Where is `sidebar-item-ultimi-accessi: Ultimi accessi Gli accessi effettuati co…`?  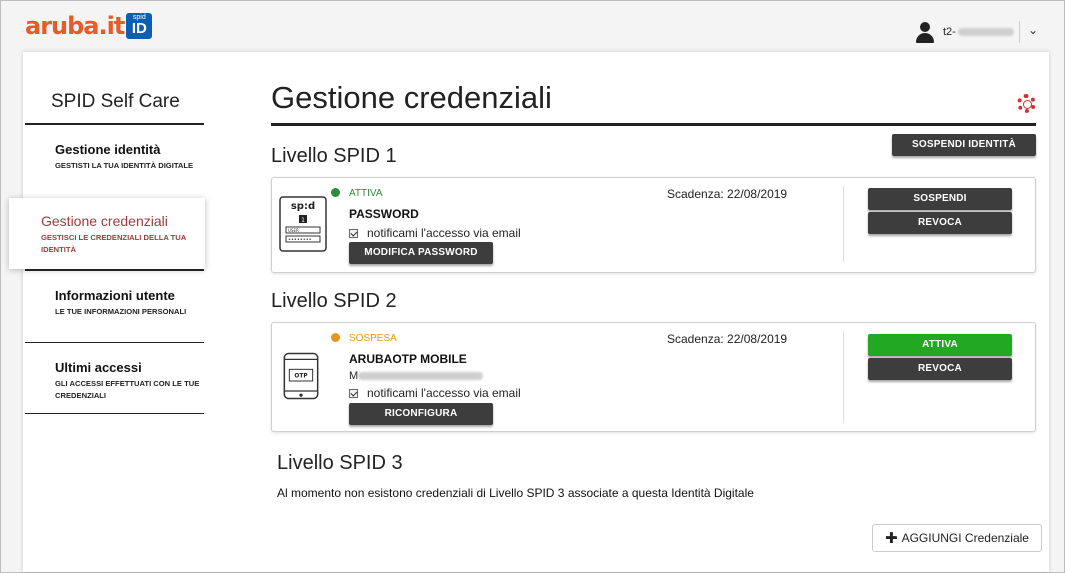
sidebar-item-ultimi-accessi: Ultimi accessi Gli accessi effettuati co… is located at coordinates (114, 387).